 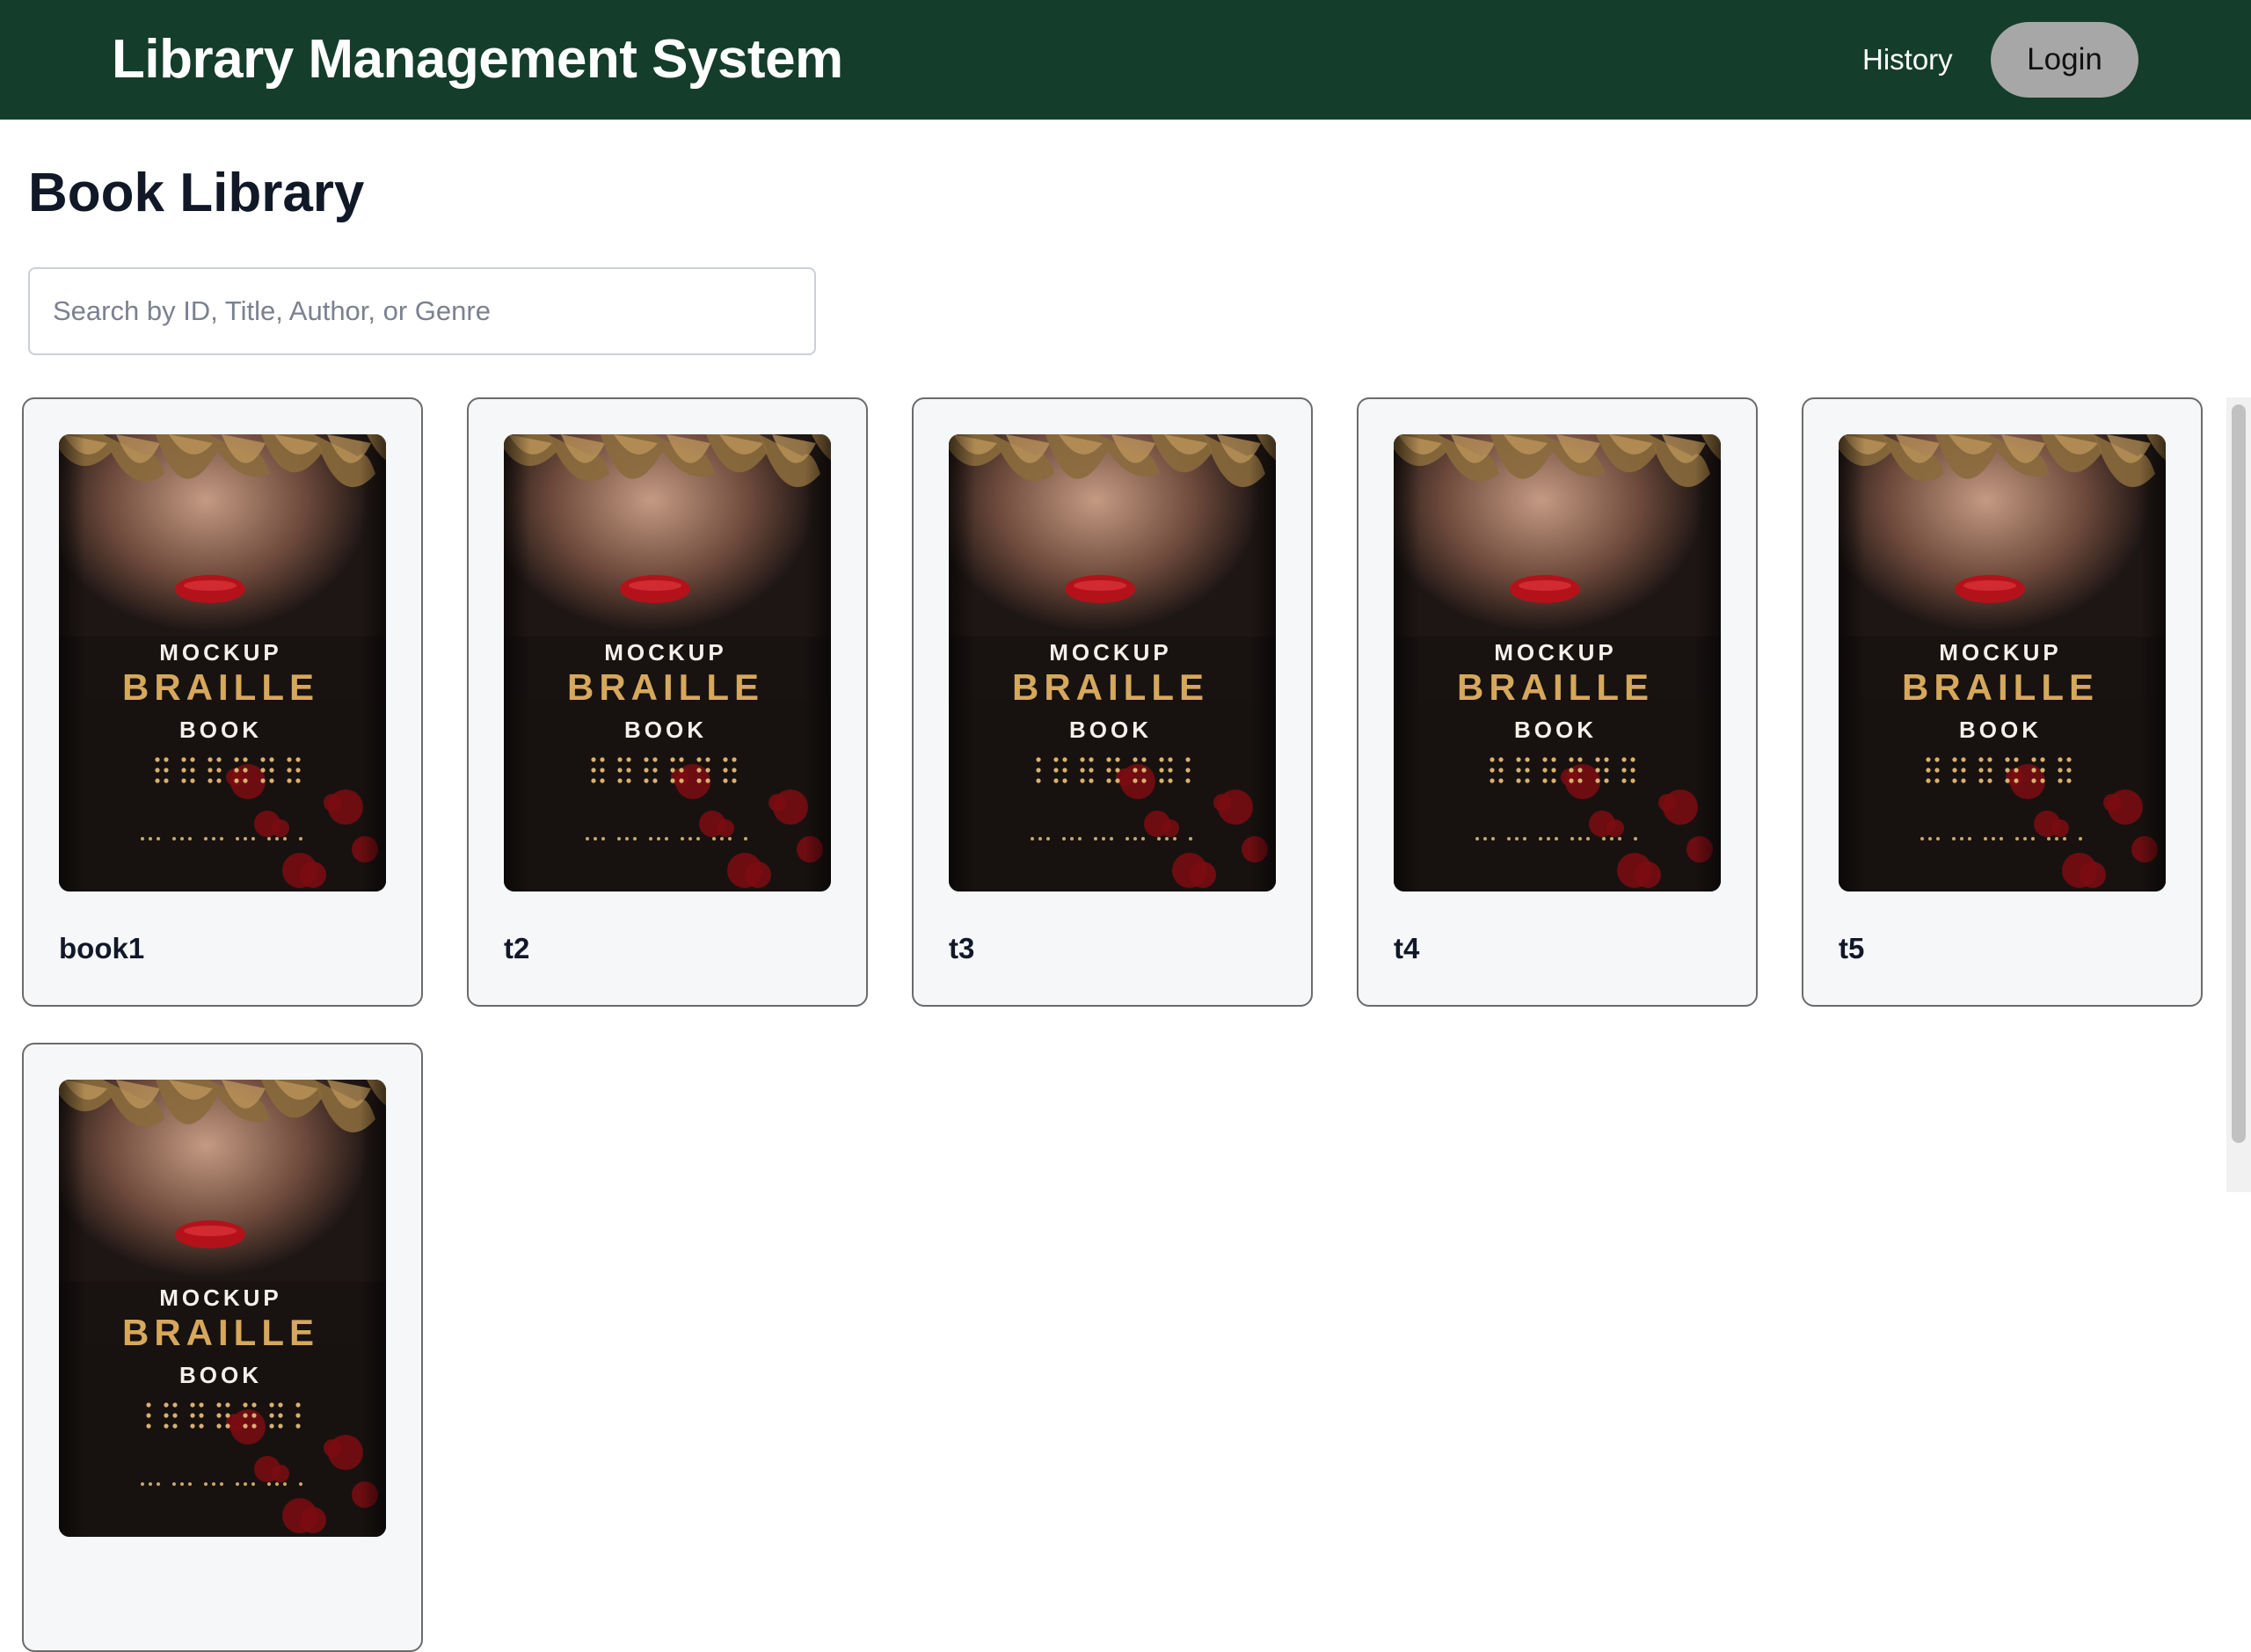 What do you see at coordinates (477, 60) in the screenshot?
I see `app-title: Library Management System` at bounding box center [477, 60].